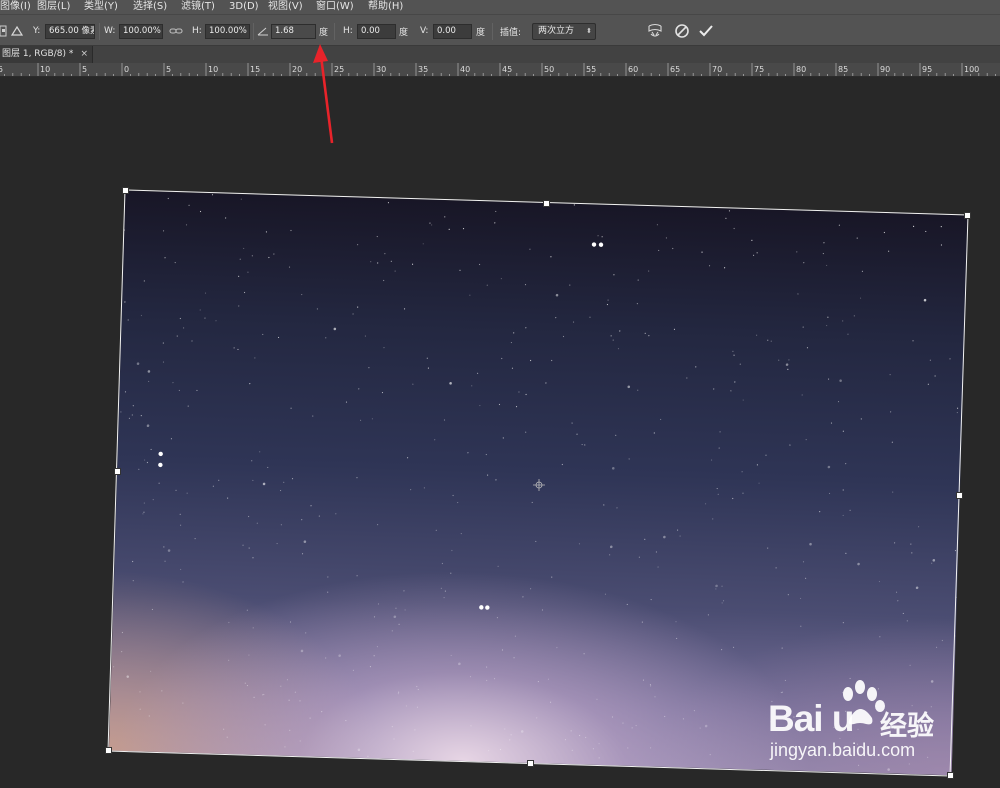  Describe the element at coordinates (843, 750) in the screenshot. I see `watermark-url: jingyan.baidu.com` at that location.